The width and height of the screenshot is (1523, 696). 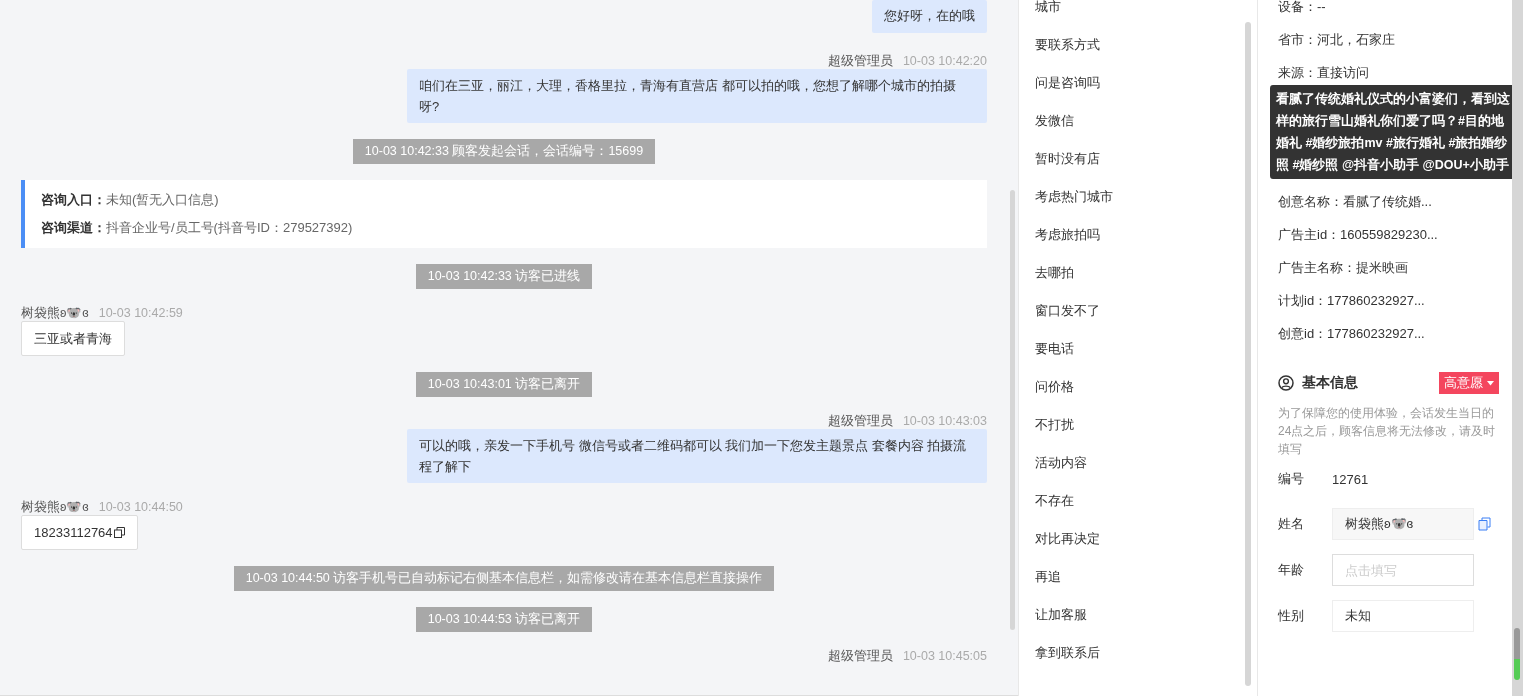 What do you see at coordinates (1337, 40) in the screenshot?
I see `info-row-text: 省市：河北，石家庄` at bounding box center [1337, 40].